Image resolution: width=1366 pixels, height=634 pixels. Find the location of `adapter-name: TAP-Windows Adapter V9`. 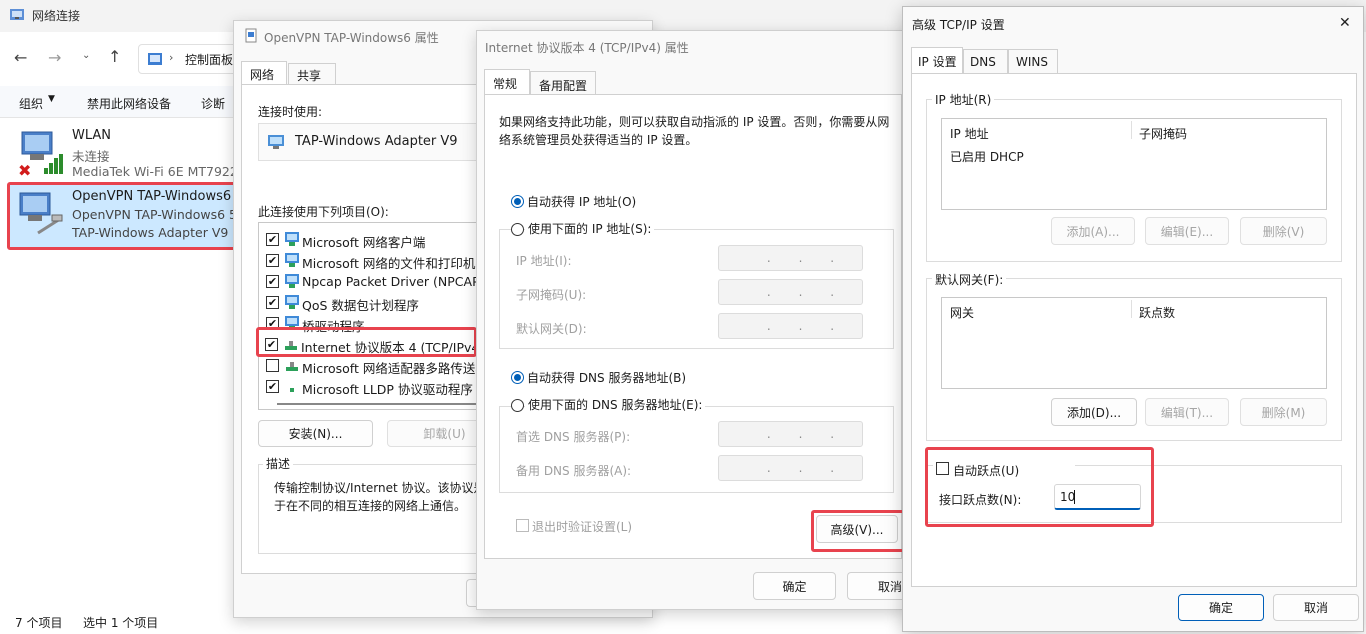

adapter-name: TAP-Windows Adapter V9 is located at coordinates (376, 141).